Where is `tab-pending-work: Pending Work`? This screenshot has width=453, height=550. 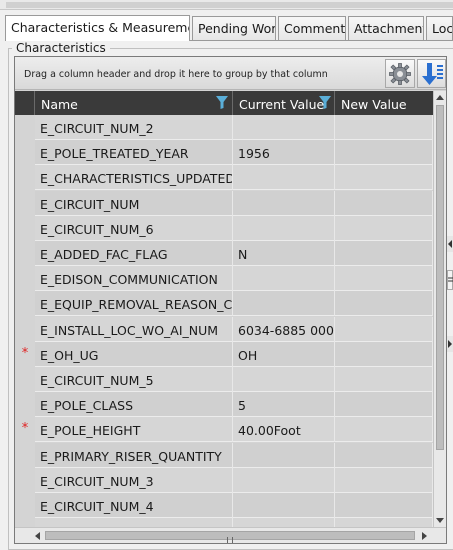
tab-pending-work: Pending Work is located at coordinates (234, 28).